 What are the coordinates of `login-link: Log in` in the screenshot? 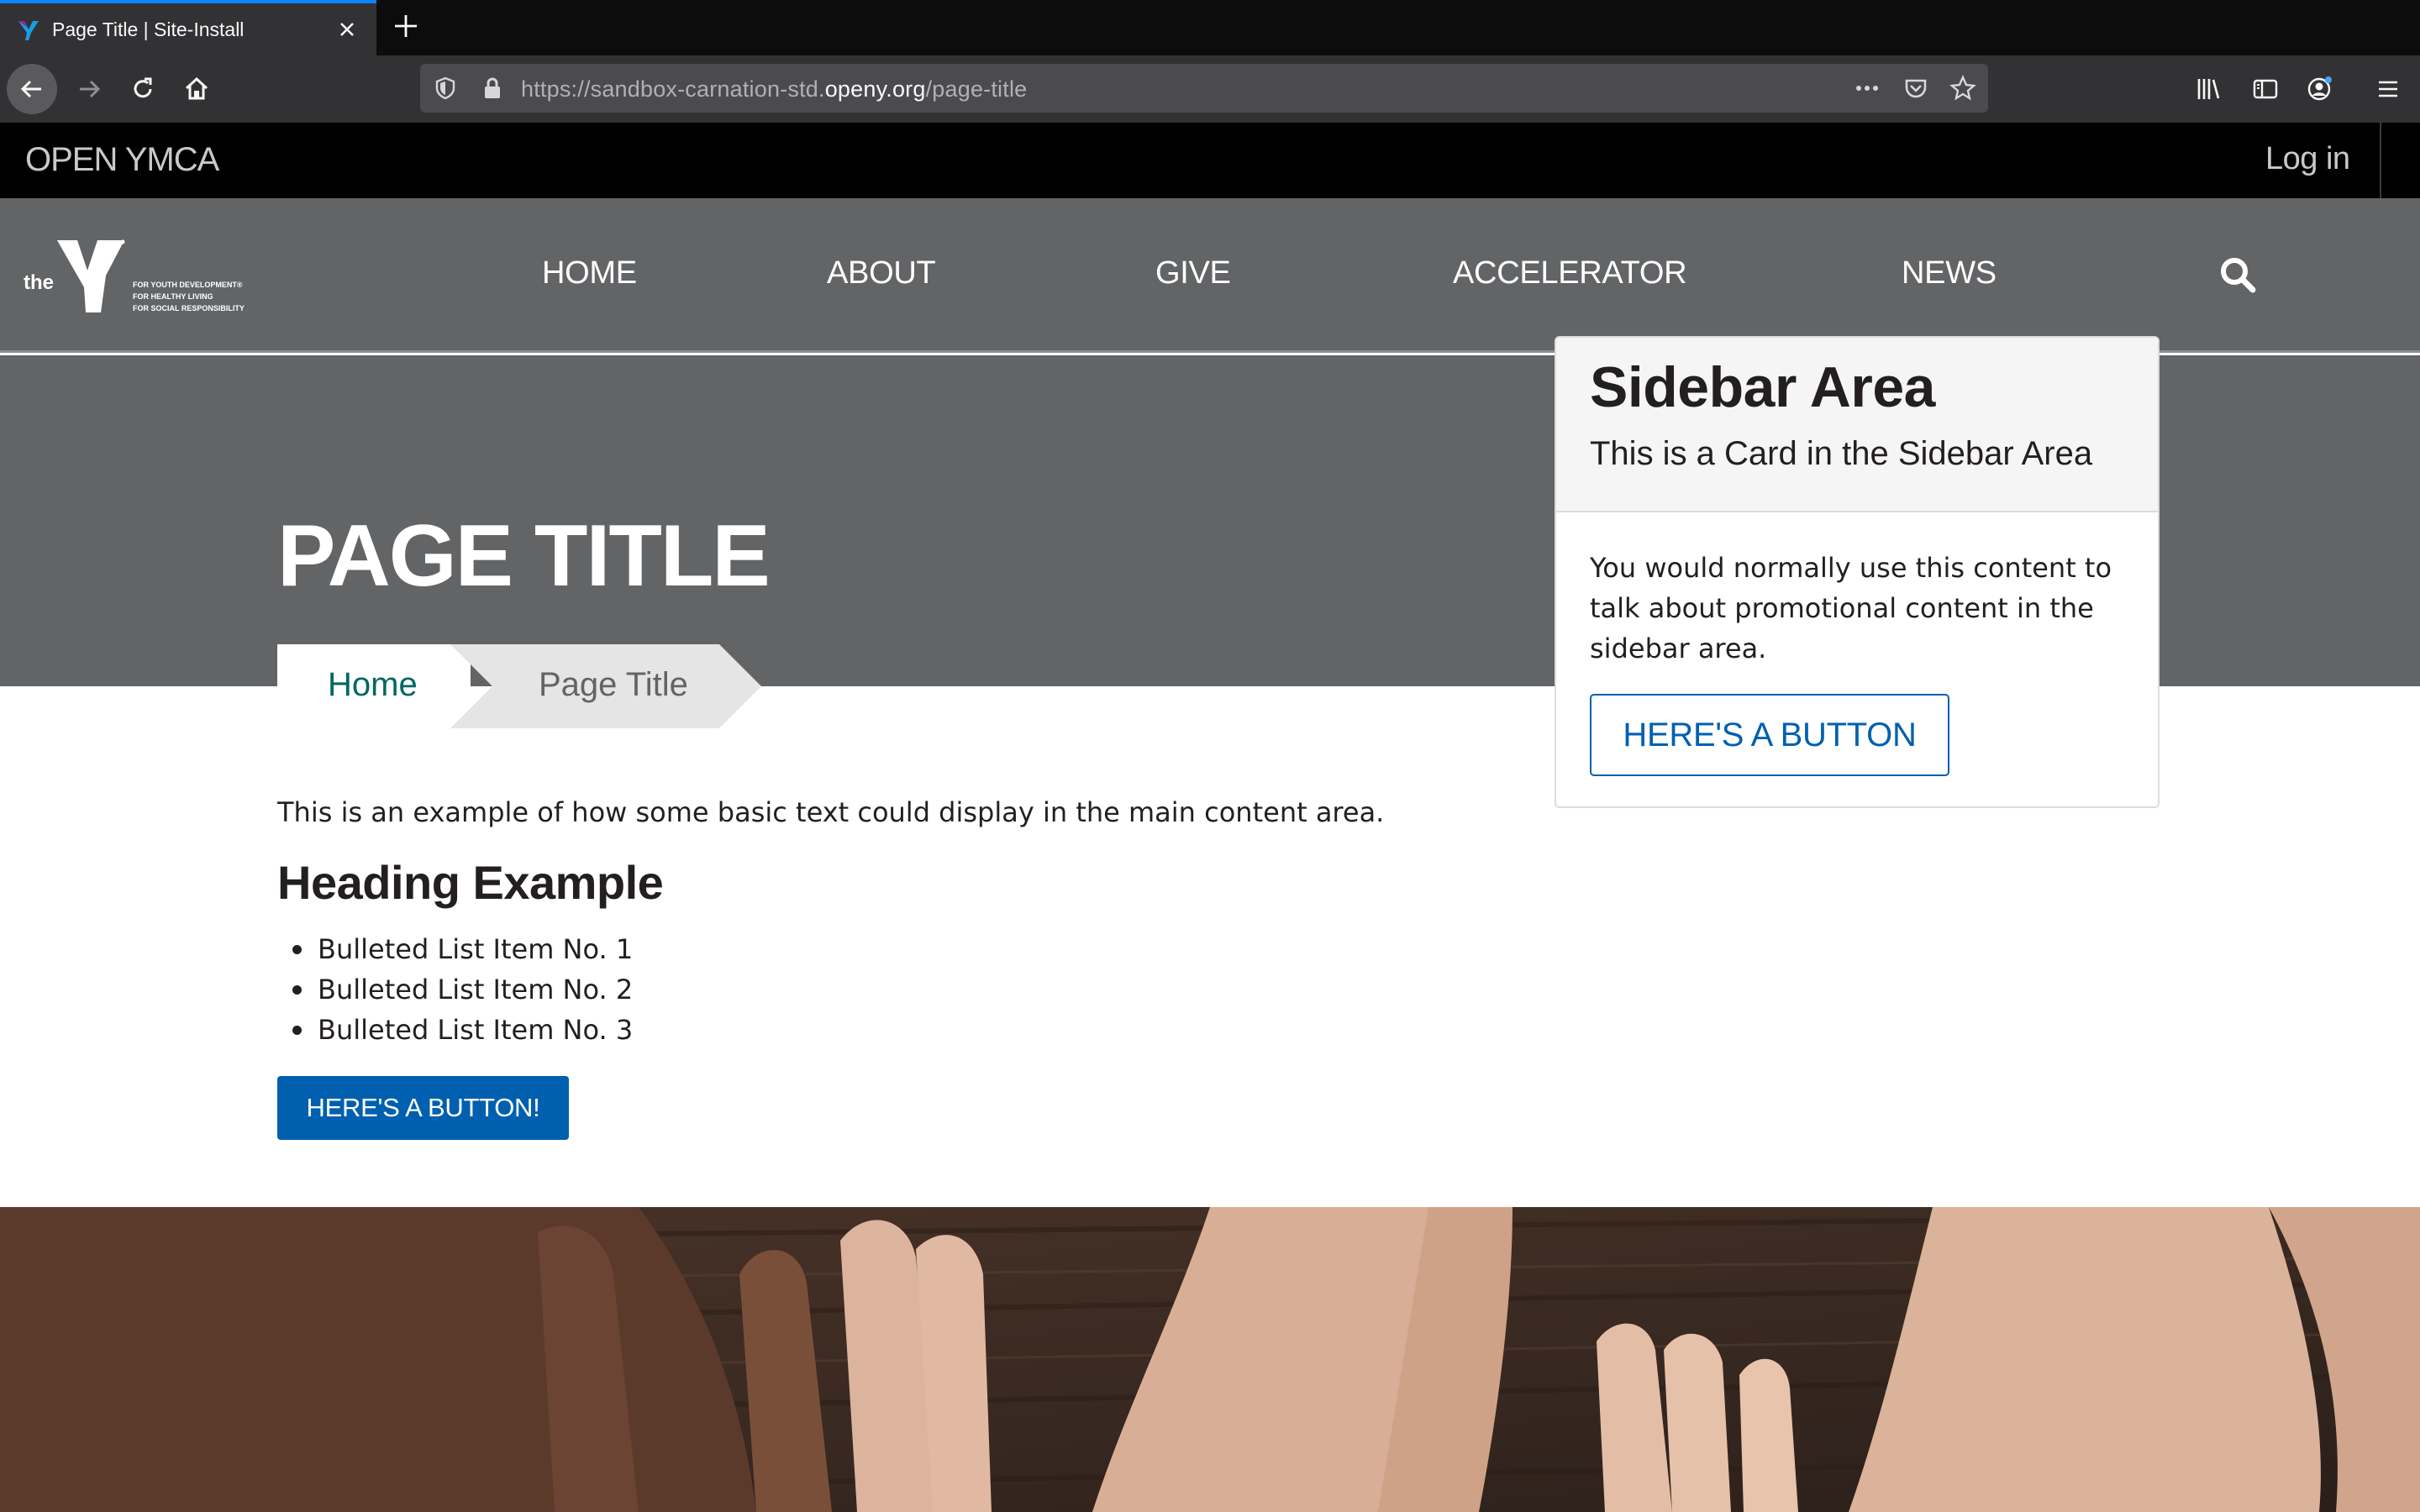 It's located at (2307, 159).